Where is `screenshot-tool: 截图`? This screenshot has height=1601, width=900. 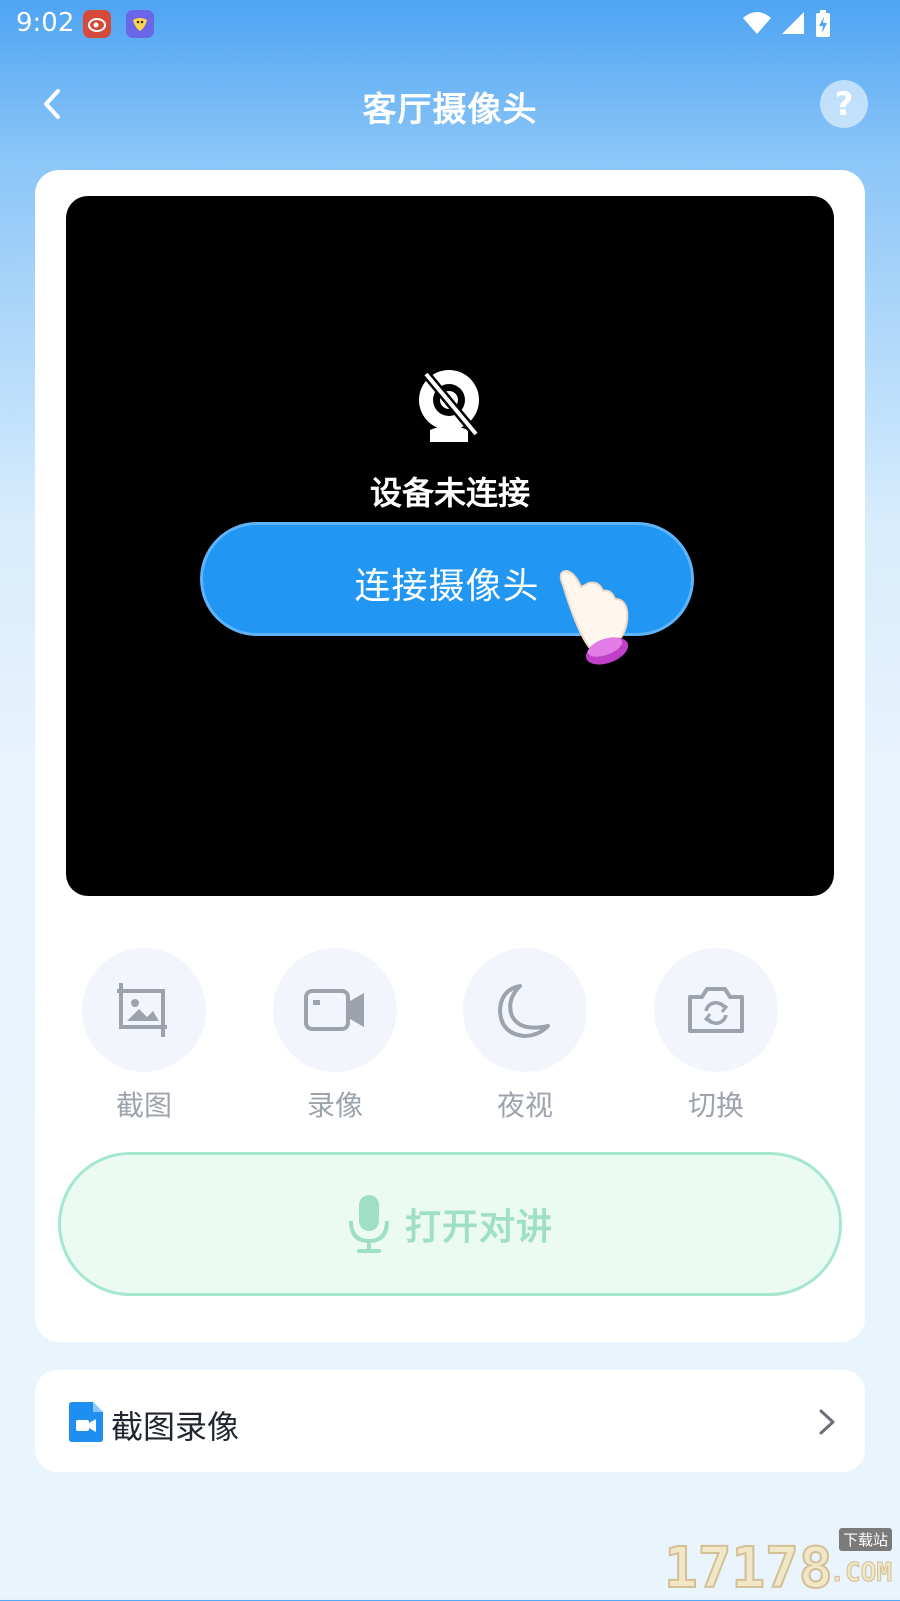
screenshot-tool: 截图 is located at coordinates (144, 1035).